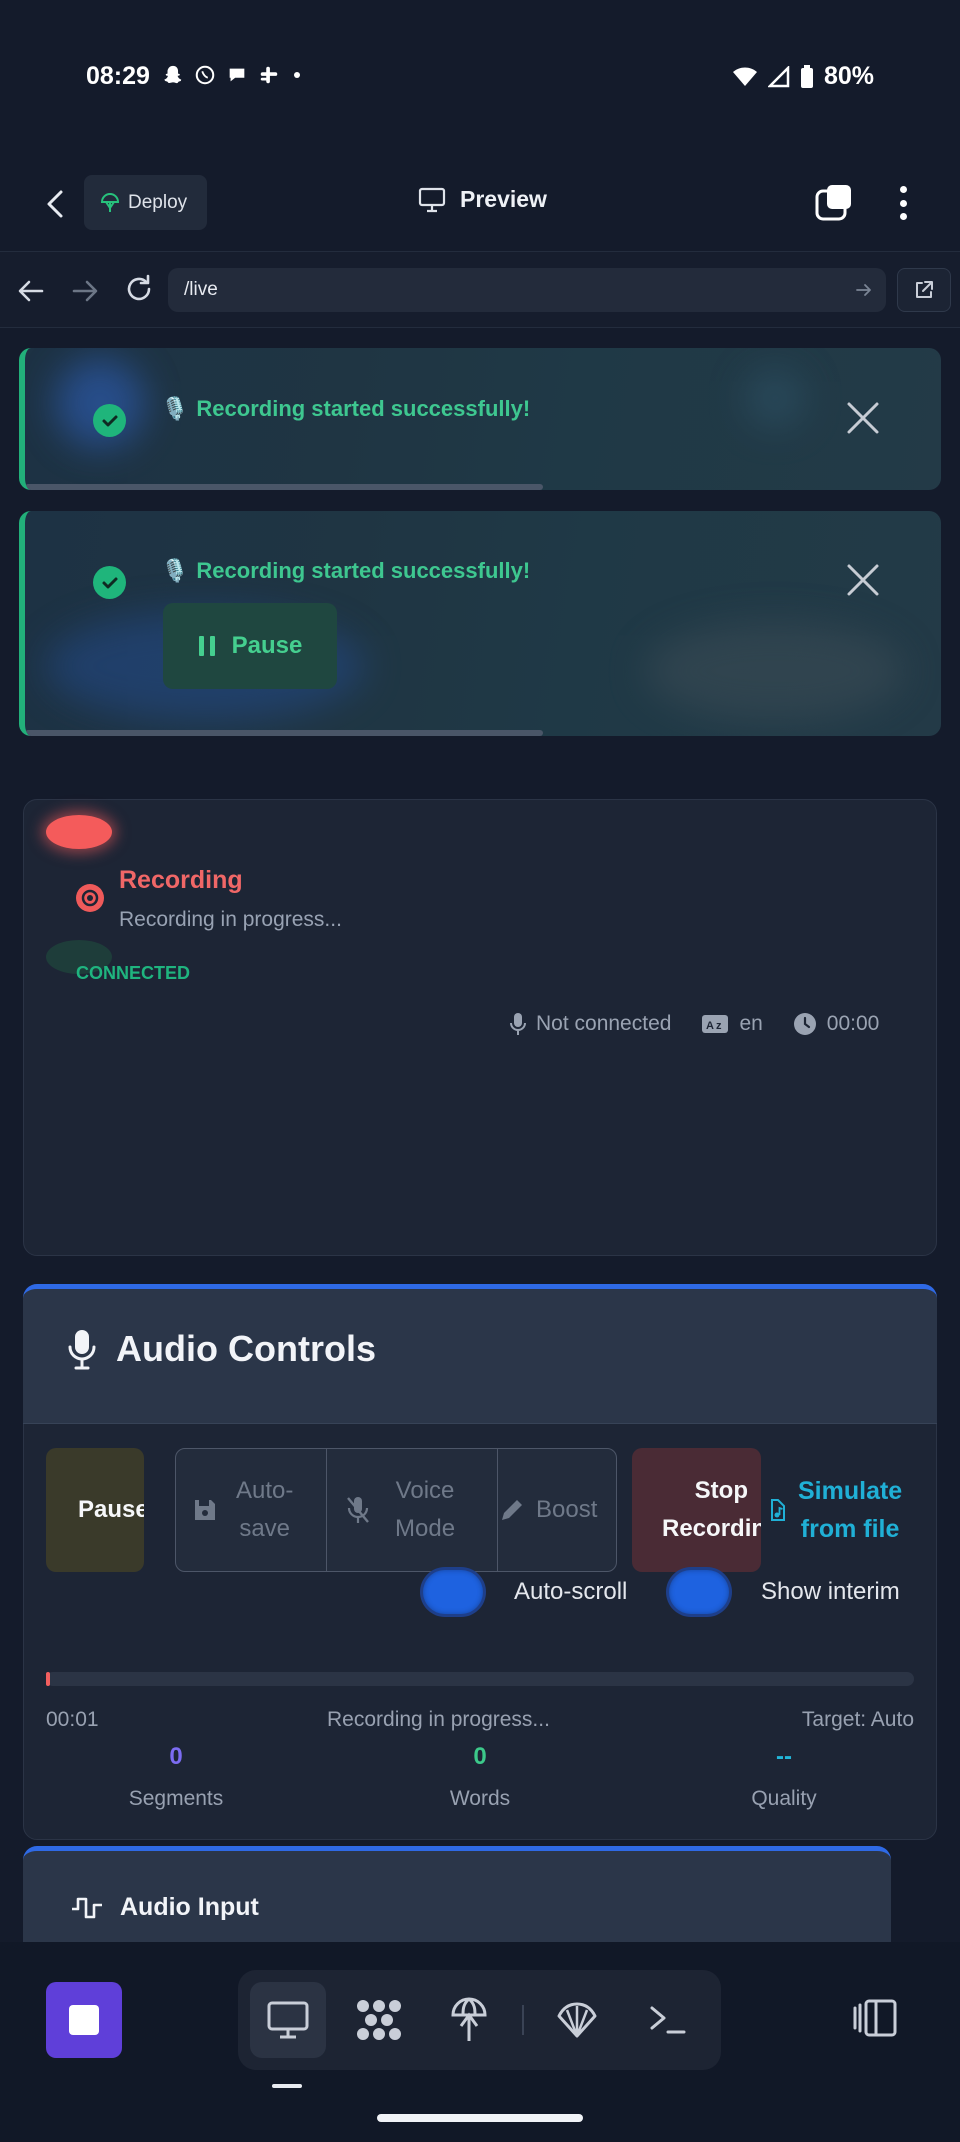 This screenshot has width=960, height=2142. I want to click on save-icon, so click(205, 1510).